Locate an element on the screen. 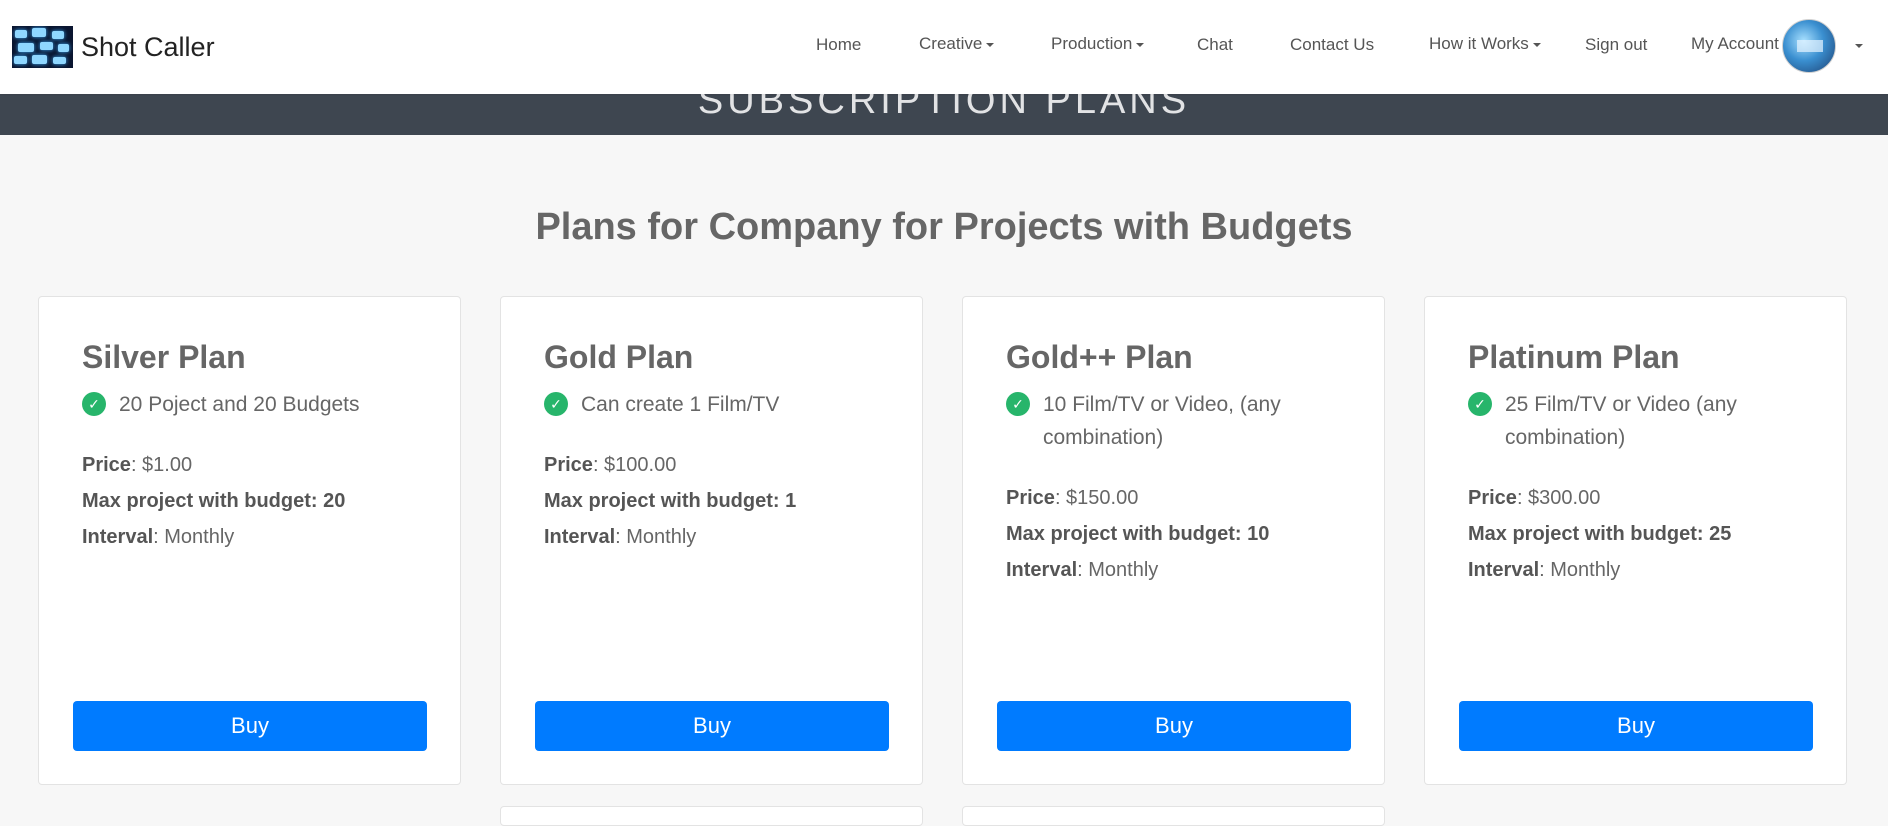 The width and height of the screenshot is (1888, 826). nav-production-label: Production is located at coordinates (1092, 43).